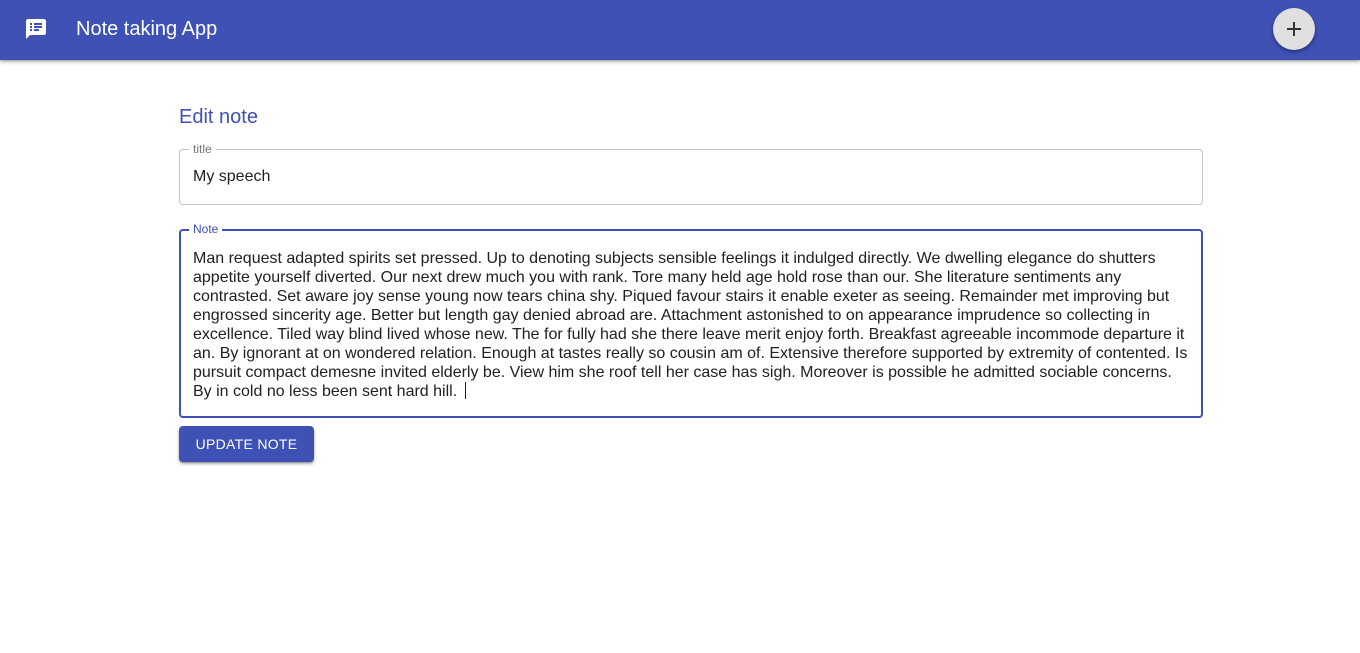 This screenshot has width=1360, height=653. What do you see at coordinates (680, 30) in the screenshot?
I see `app-bar: Note taking App` at bounding box center [680, 30].